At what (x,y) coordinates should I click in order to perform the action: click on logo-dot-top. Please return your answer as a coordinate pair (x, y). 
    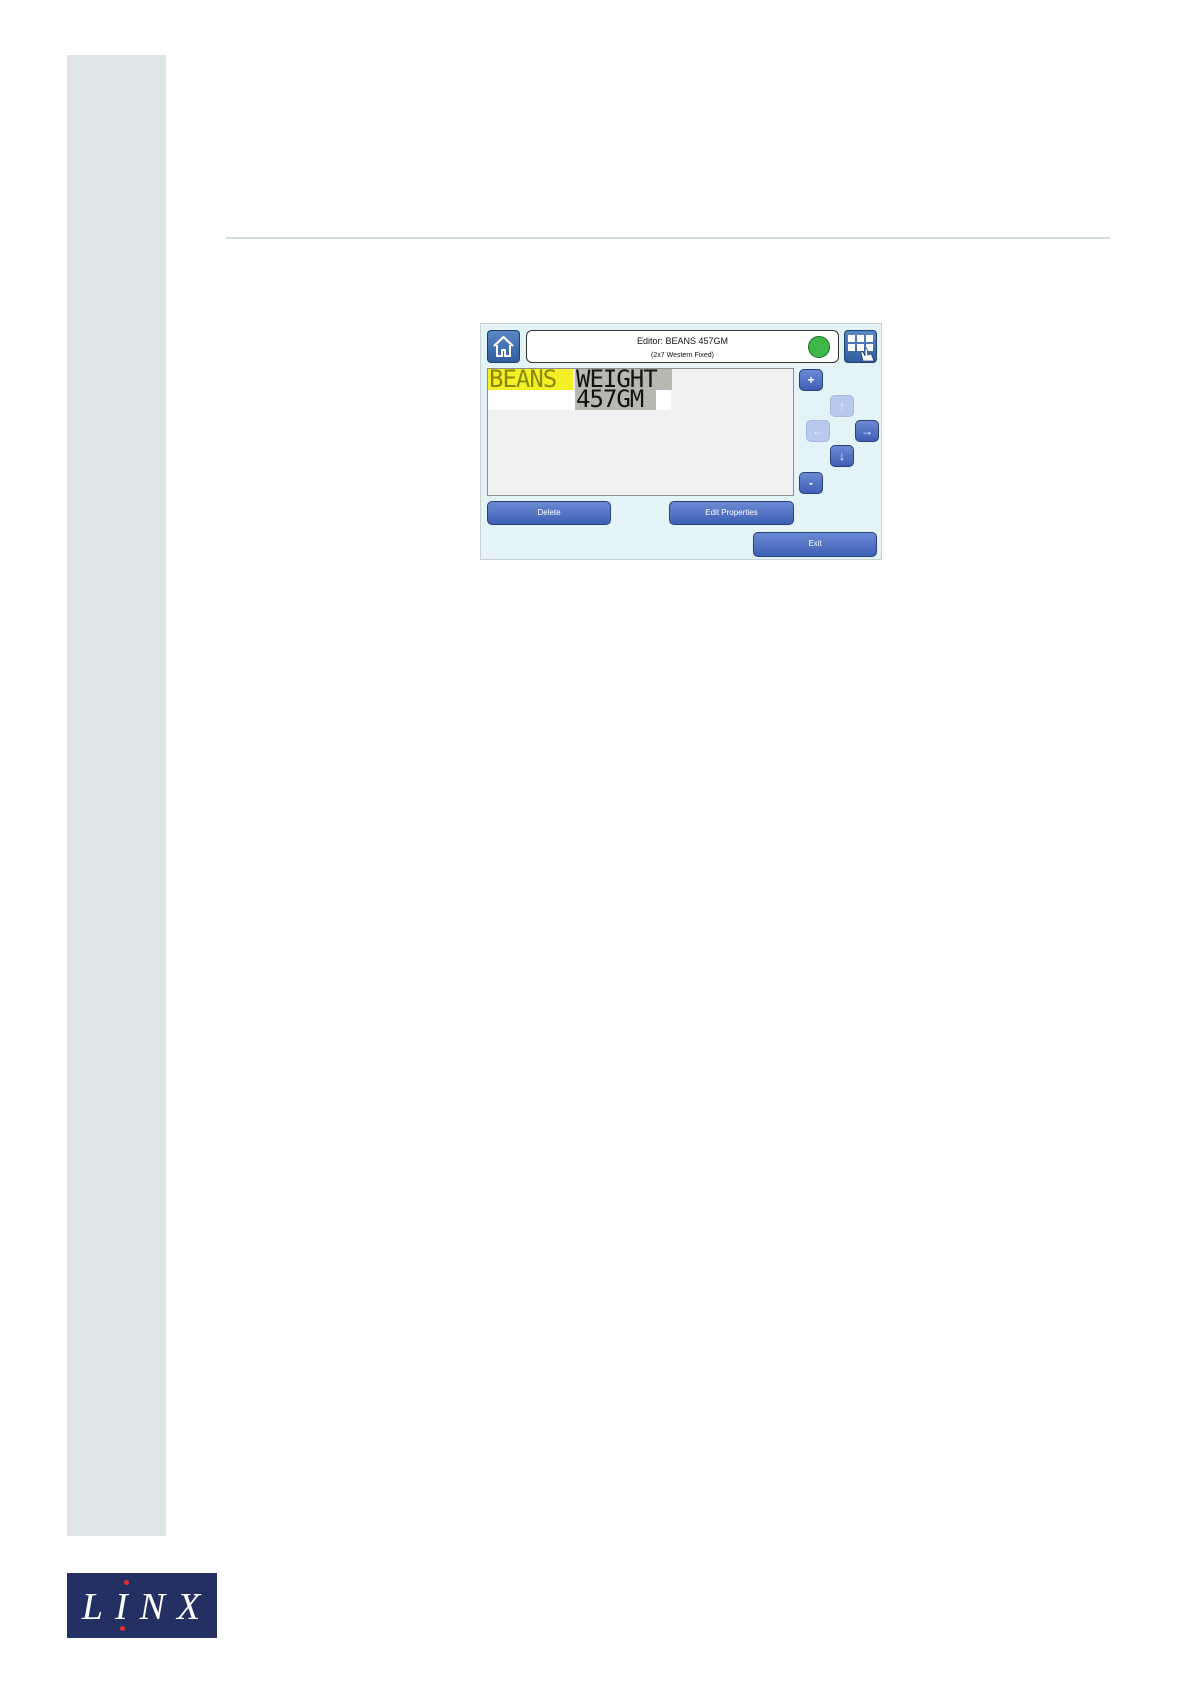
    Looking at the image, I should click on (126, 1582).